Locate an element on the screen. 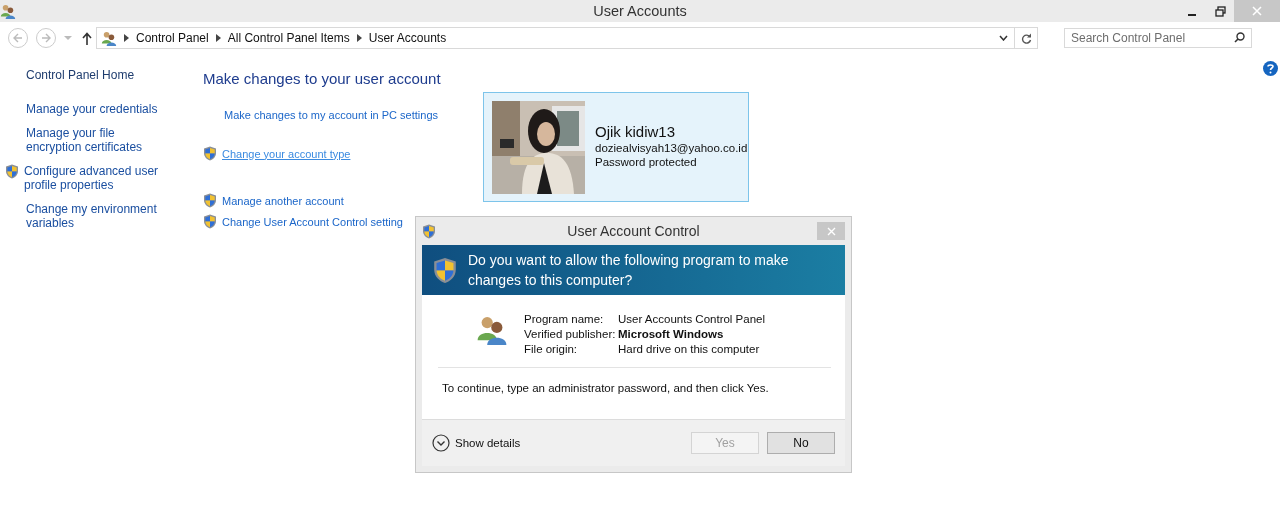  page-heading: Make changes to your user account is located at coordinates (322, 78).